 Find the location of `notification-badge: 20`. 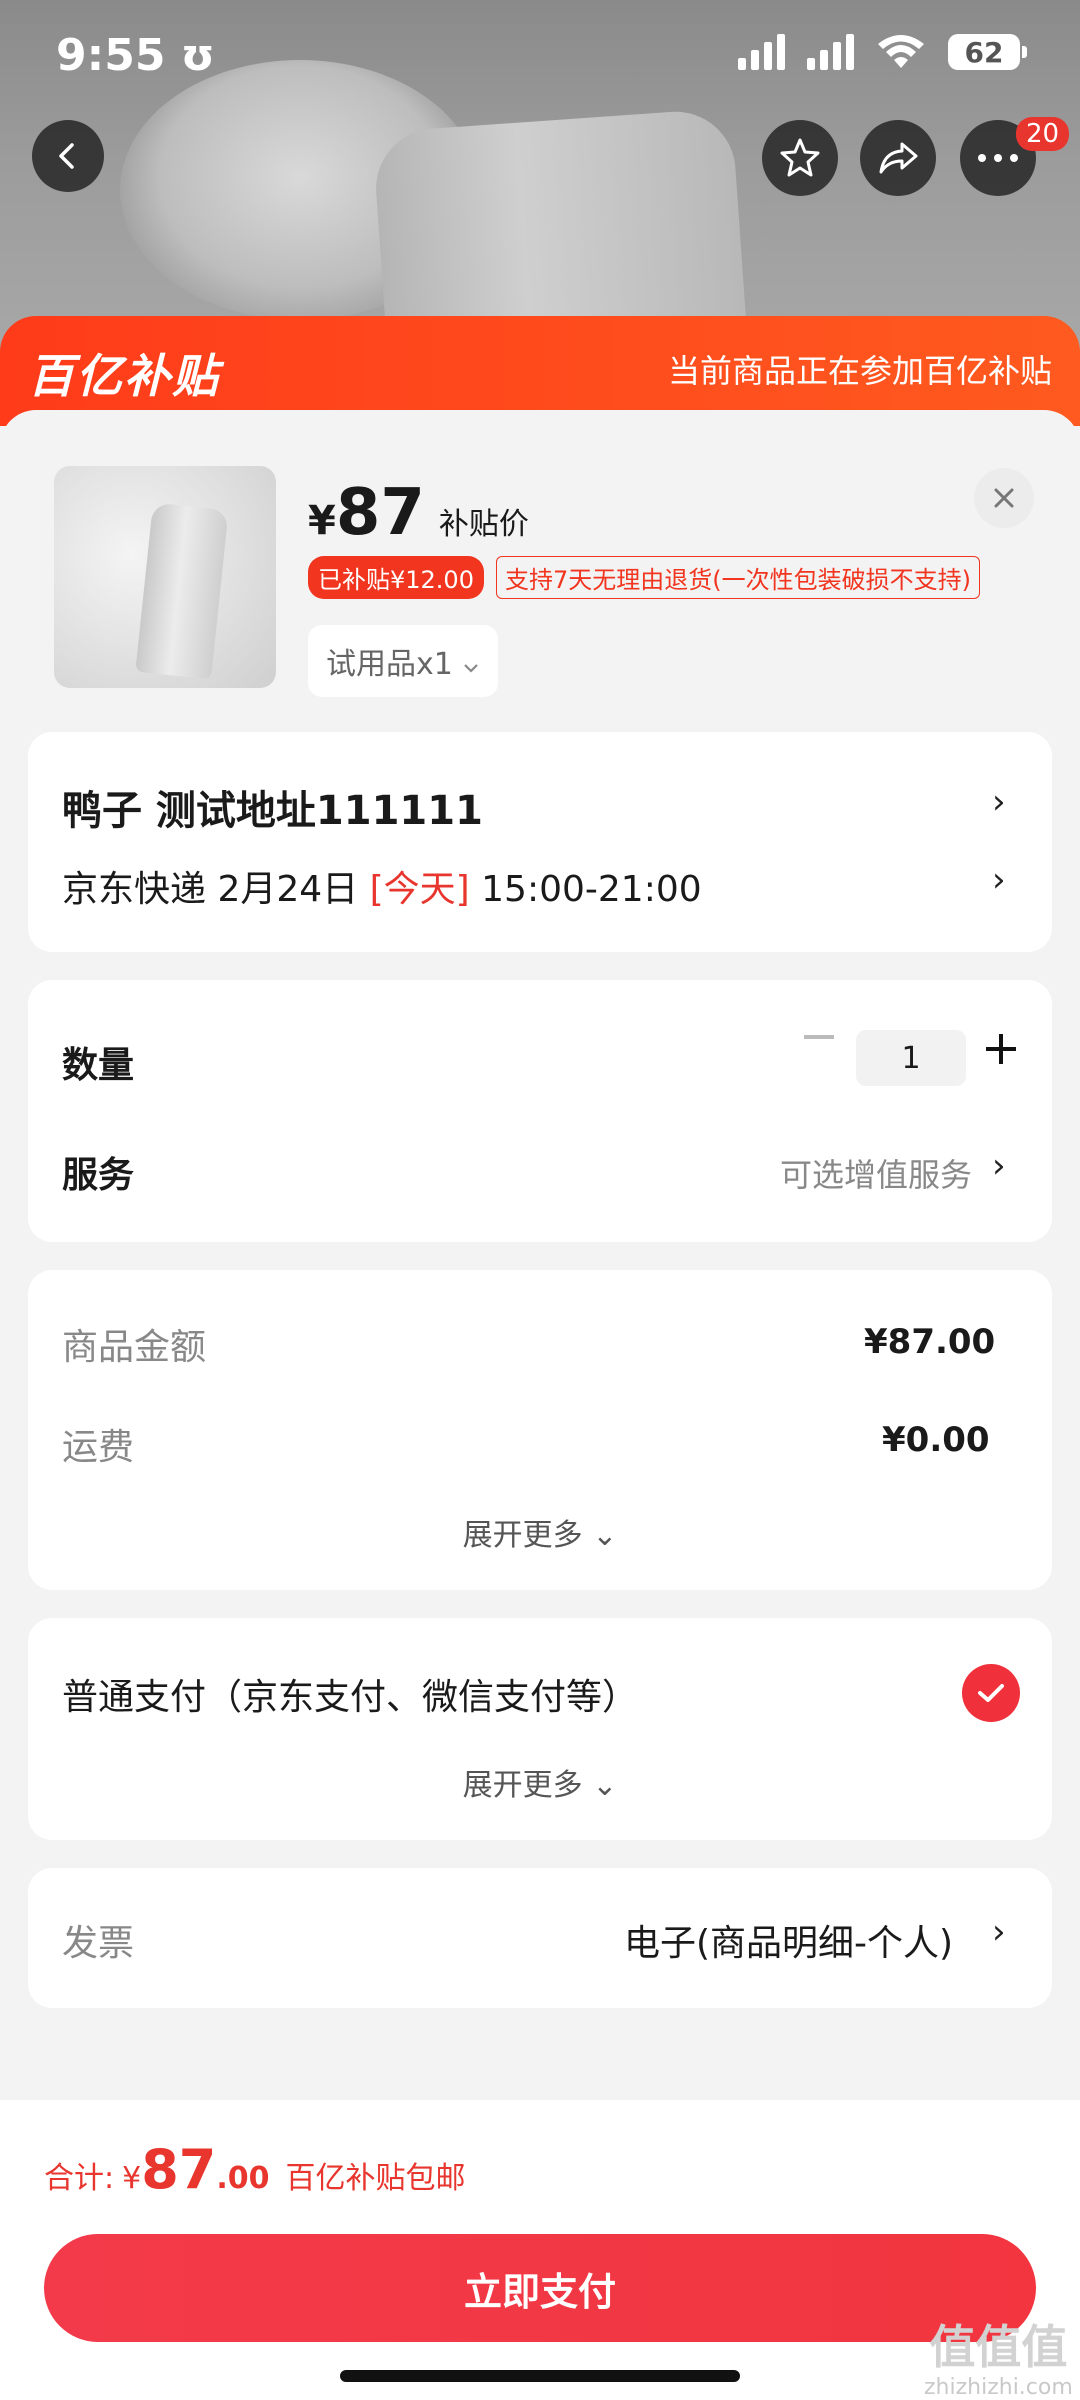

notification-badge: 20 is located at coordinates (1043, 134).